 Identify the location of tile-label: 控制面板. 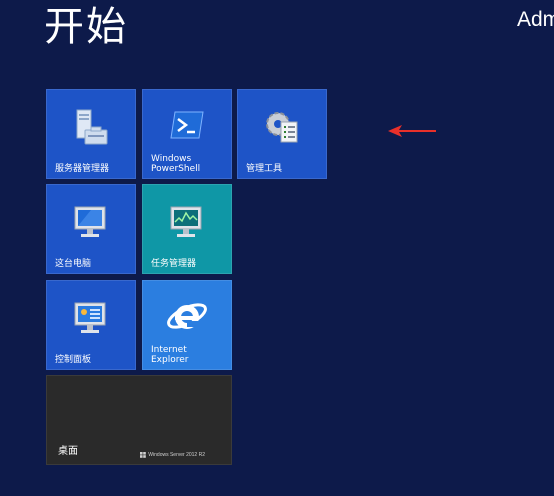
(73, 360).